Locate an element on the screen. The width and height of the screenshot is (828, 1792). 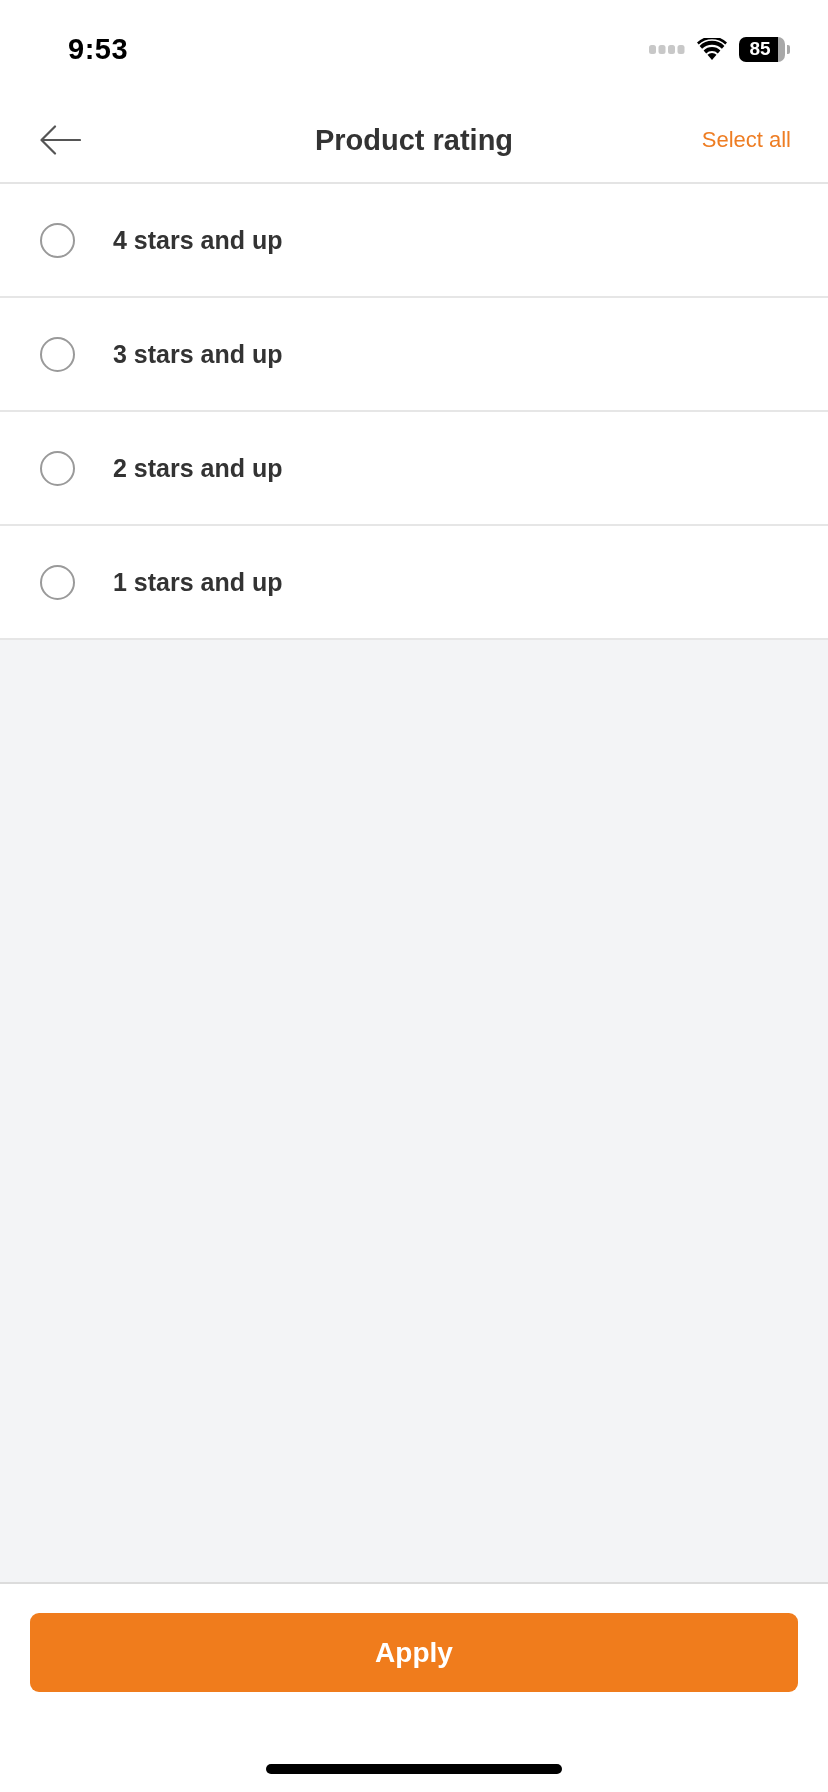
option-label: 4 stars and up is located at coordinates (198, 240).